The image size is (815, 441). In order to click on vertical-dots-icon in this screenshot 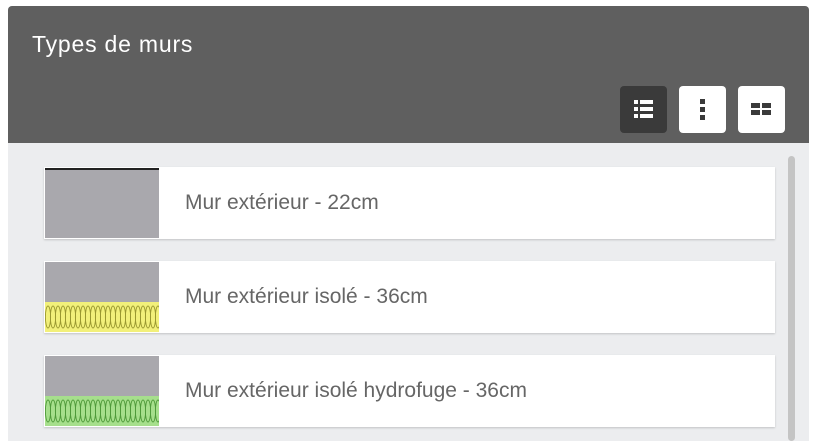, I will do `click(702, 109)`.